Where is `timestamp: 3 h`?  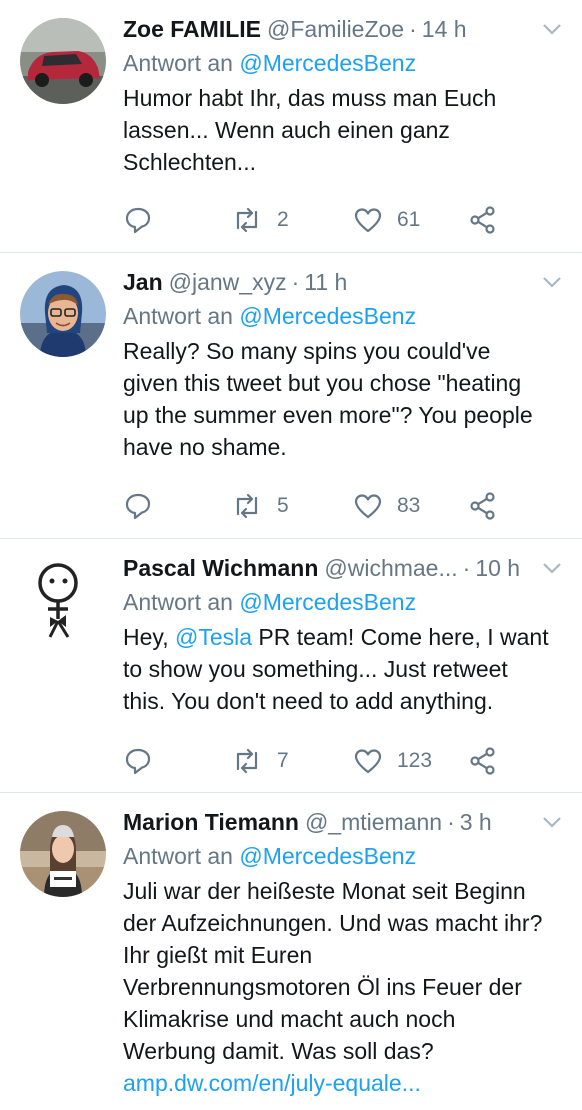
timestamp: 3 h is located at coordinates (476, 822).